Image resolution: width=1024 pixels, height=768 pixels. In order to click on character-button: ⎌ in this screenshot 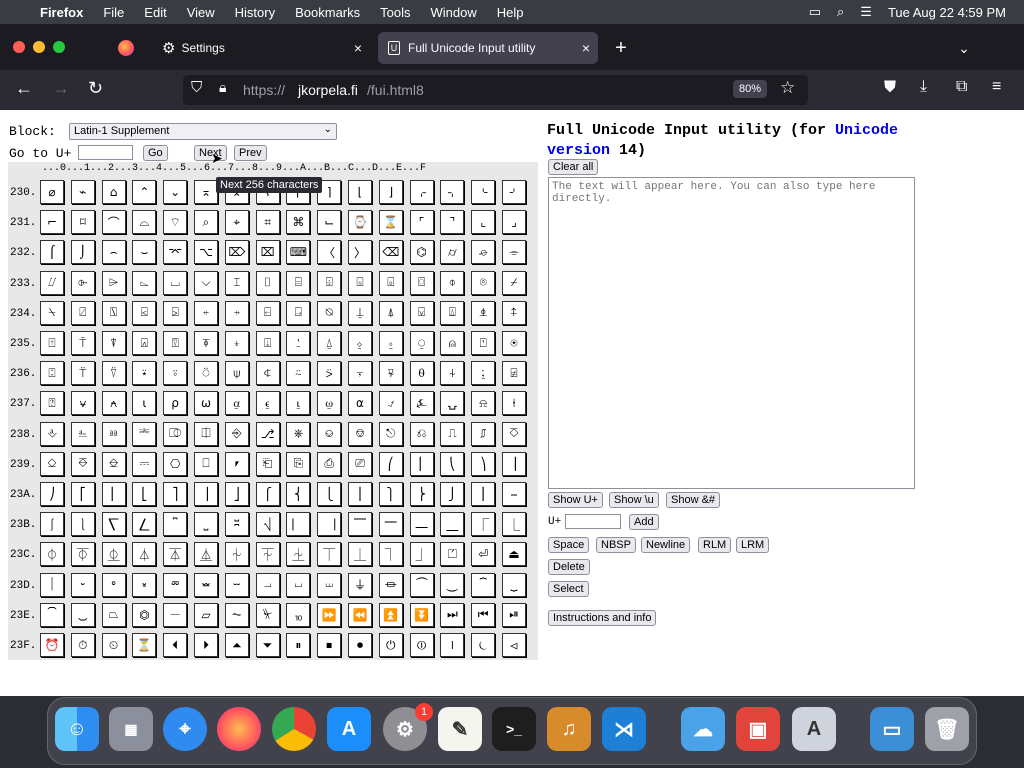, I will do `click(421, 433)`.